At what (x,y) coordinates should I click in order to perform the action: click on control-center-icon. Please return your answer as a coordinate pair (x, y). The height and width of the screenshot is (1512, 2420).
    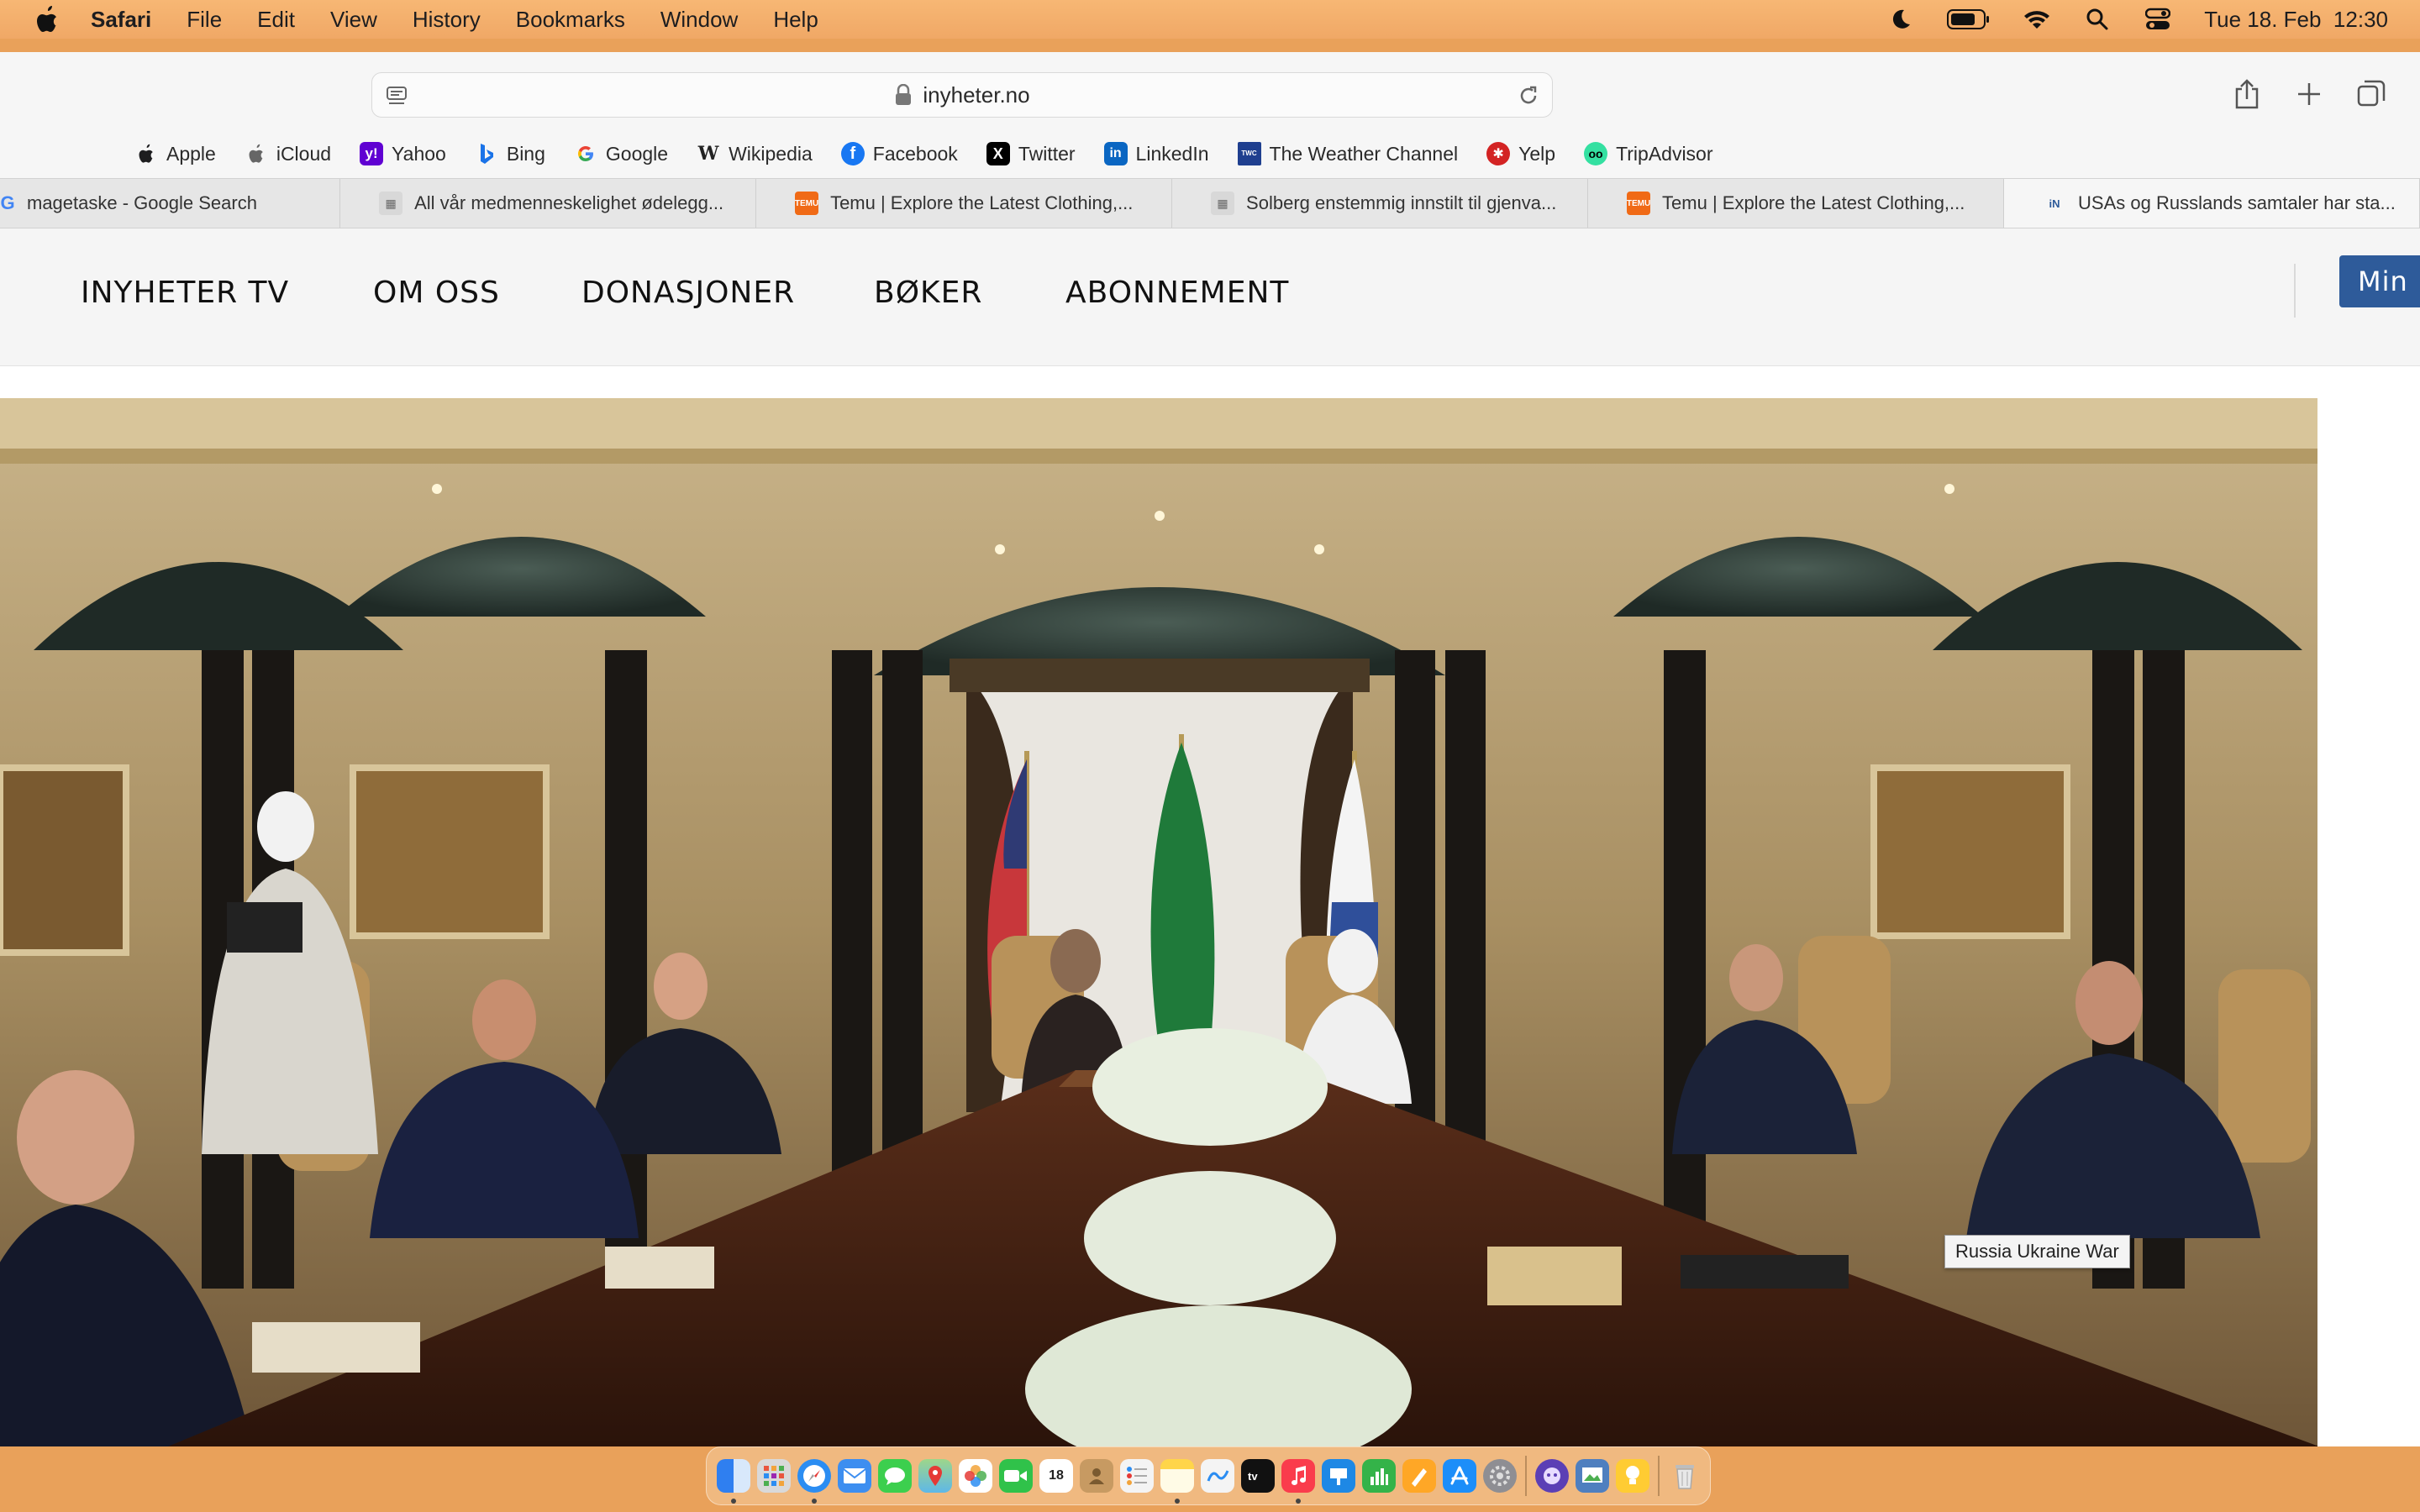
    Looking at the image, I should click on (2158, 19).